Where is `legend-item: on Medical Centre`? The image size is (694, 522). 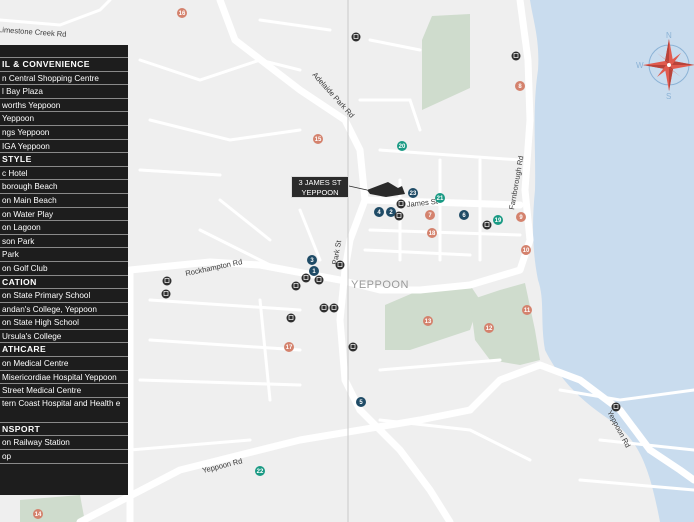
legend-item: on Medical Centre is located at coordinates (64, 364).